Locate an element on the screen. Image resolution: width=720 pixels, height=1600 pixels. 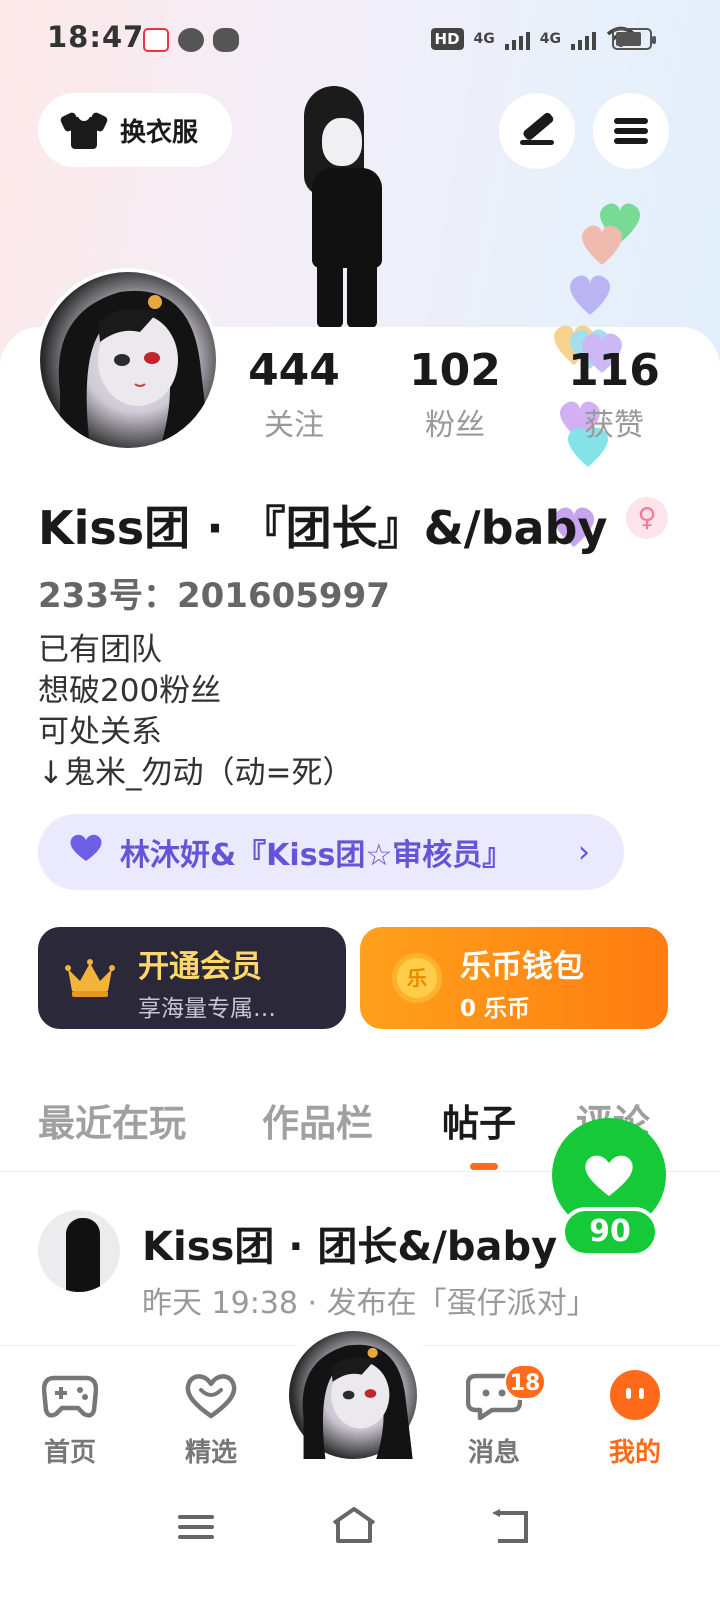
user-id: 233号：201605997 is located at coordinates (214, 592).